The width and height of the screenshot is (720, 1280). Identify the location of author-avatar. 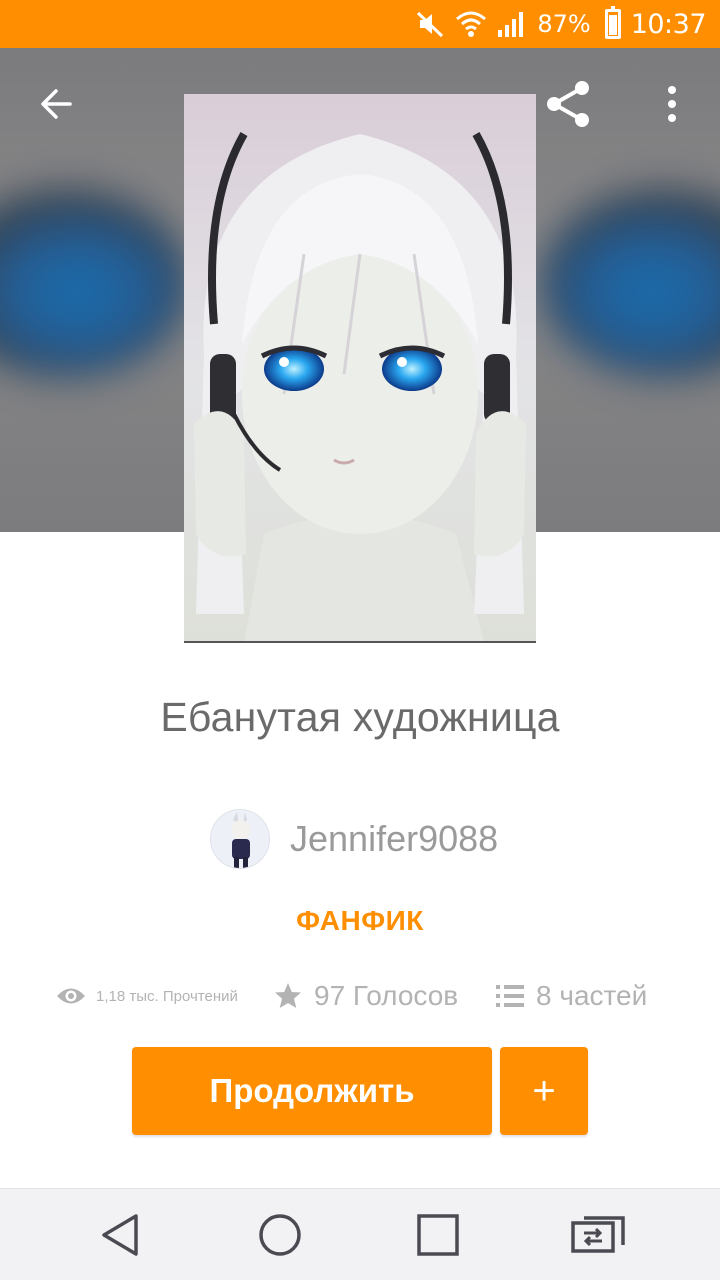
(240, 839).